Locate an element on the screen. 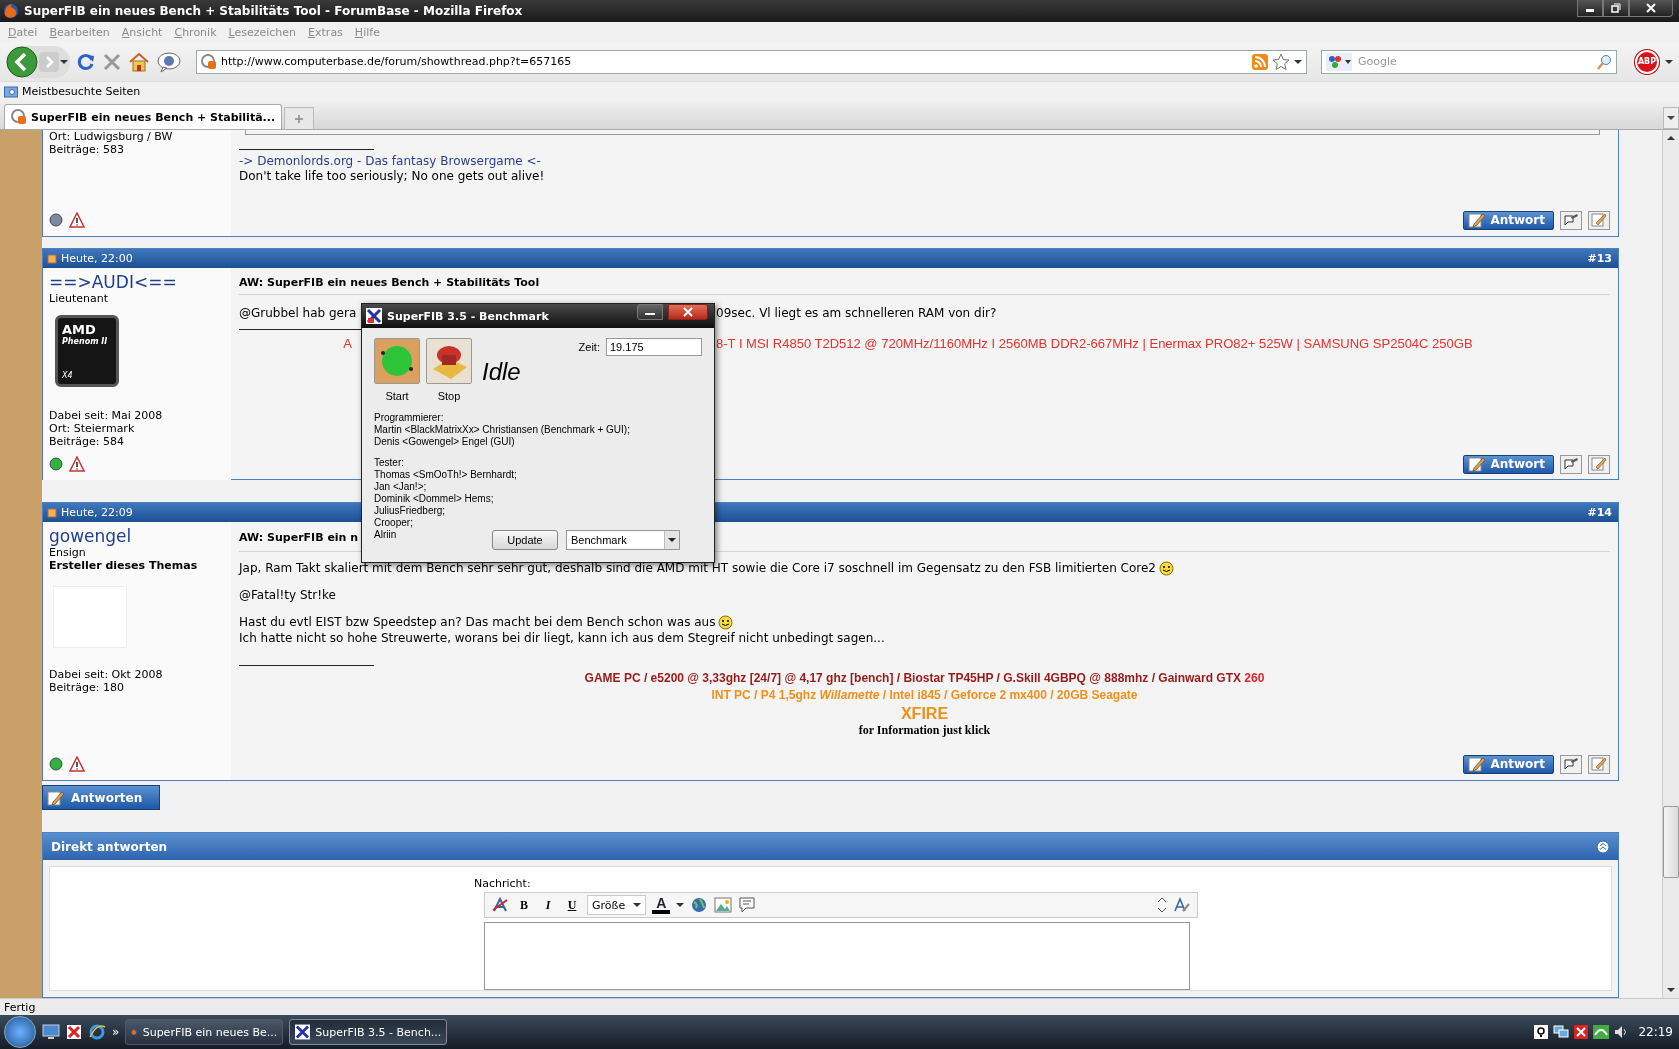 The height and width of the screenshot is (1049, 1679). close-icon is located at coordinates (1651, 8).